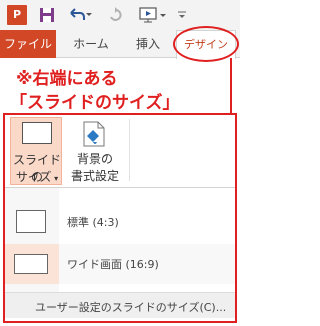  What do you see at coordinates (182, 15) in the screenshot?
I see `customize-toolbar-icon` at bounding box center [182, 15].